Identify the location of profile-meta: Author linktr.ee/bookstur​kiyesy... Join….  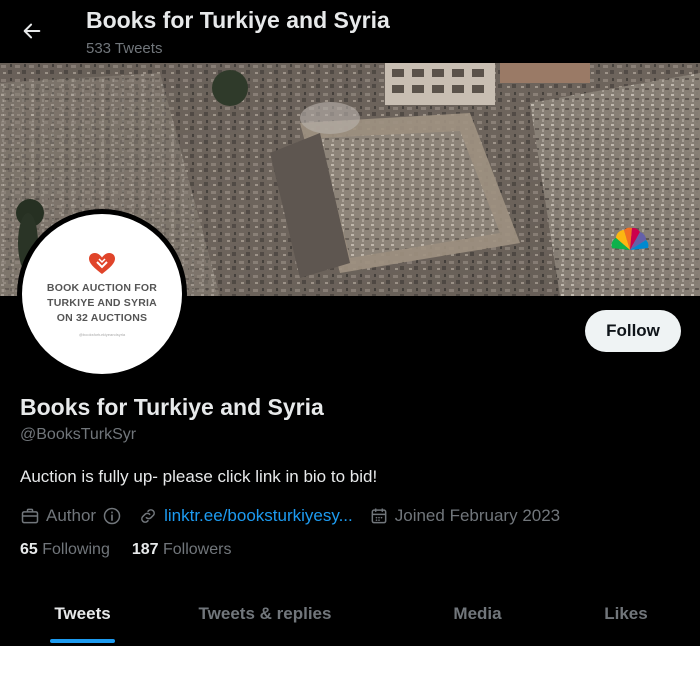
(290, 516).